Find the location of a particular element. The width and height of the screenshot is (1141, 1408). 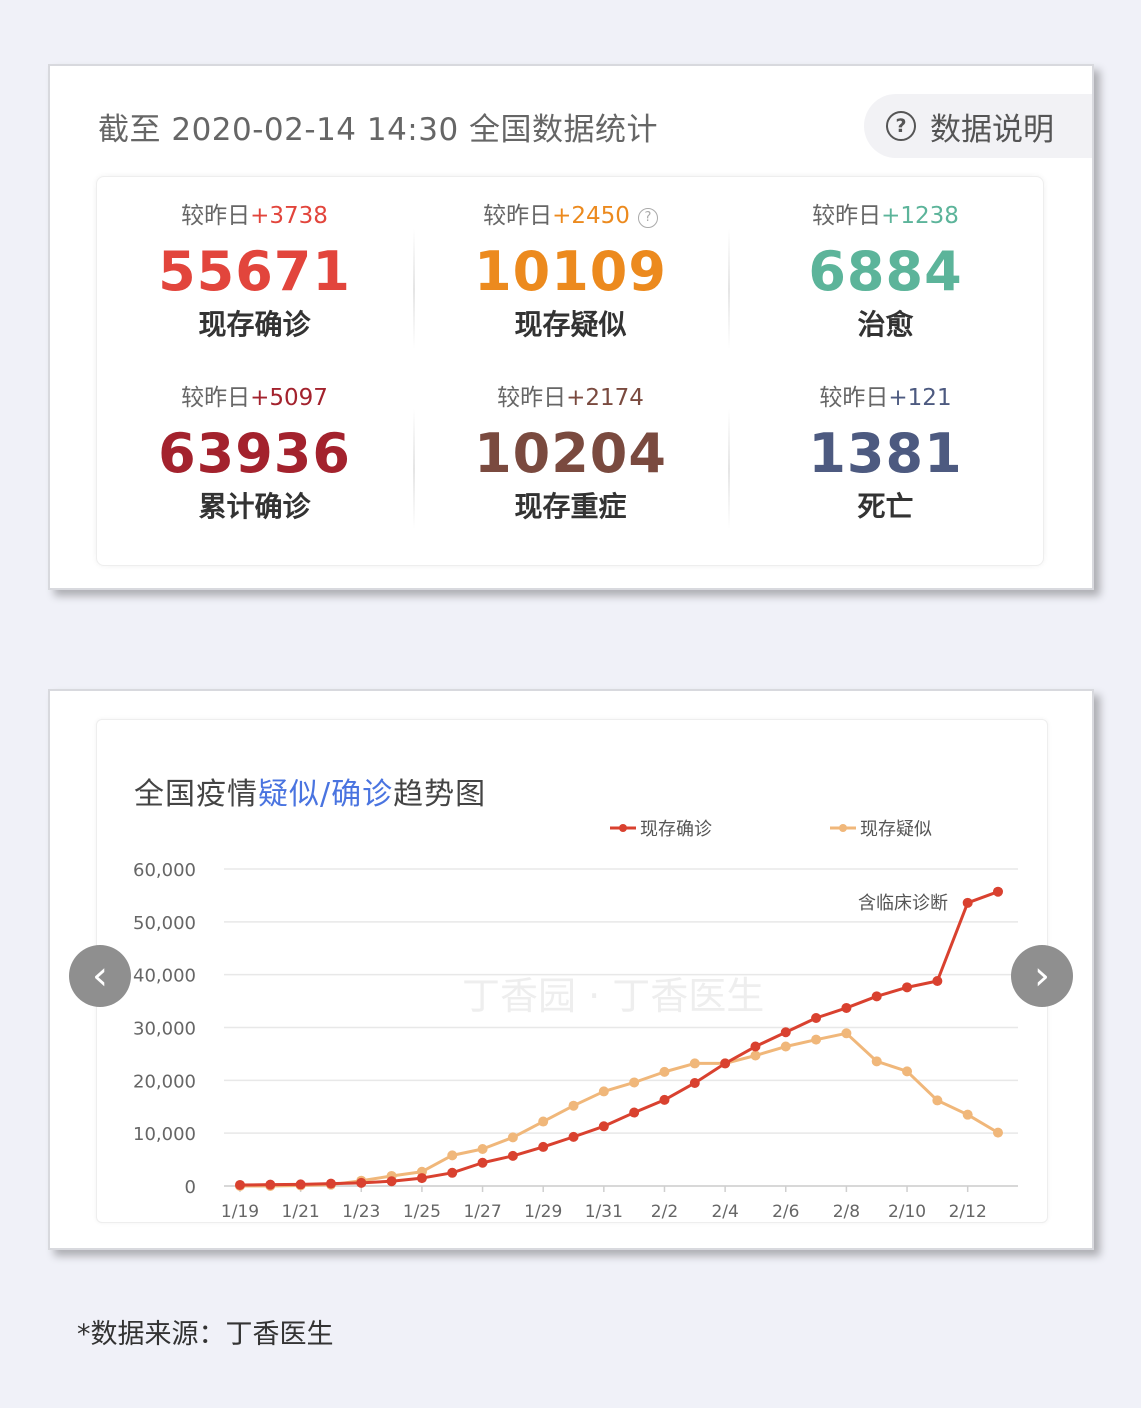

delta-value: +5097 is located at coordinates (289, 398).